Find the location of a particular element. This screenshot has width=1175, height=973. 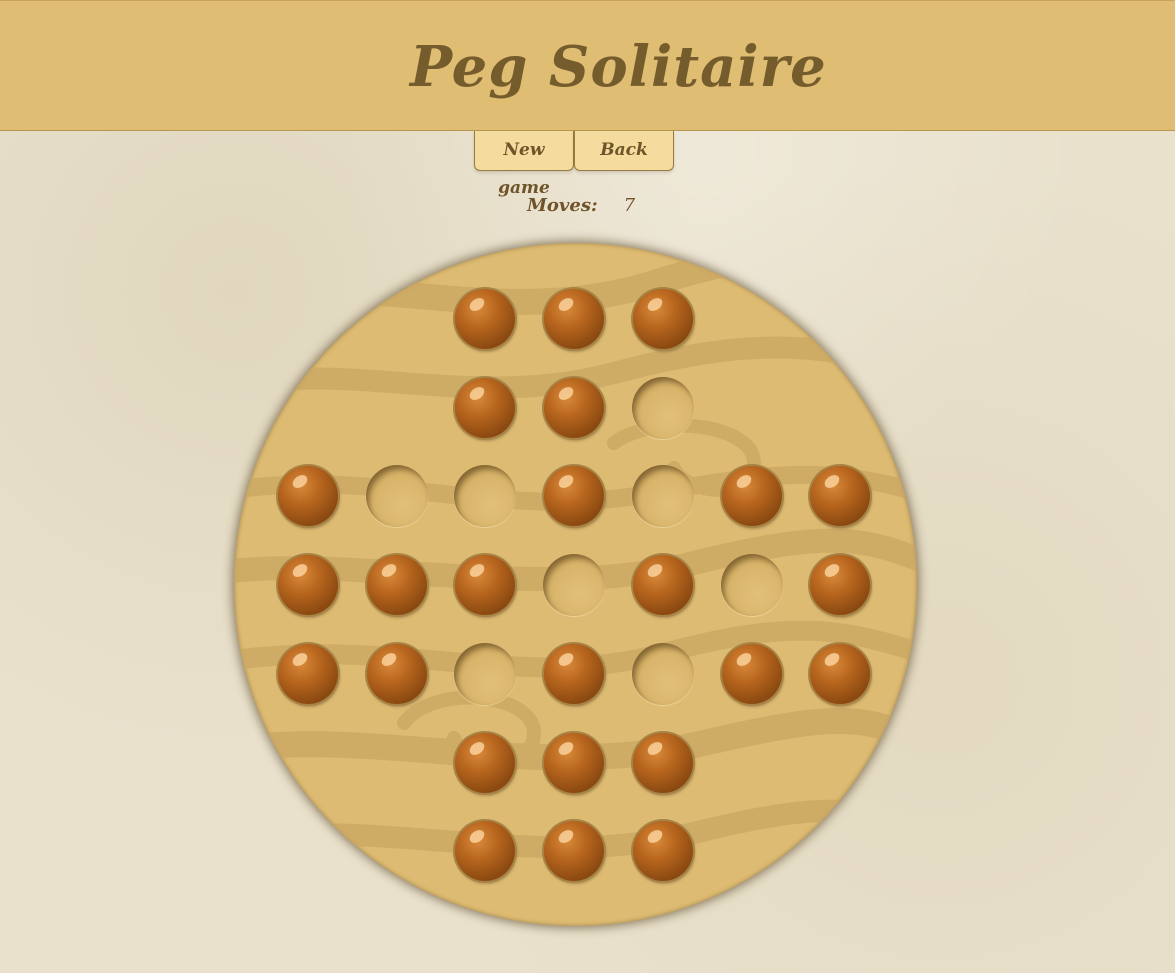

board-hole-r1-c2 is located at coordinates (485, 408).